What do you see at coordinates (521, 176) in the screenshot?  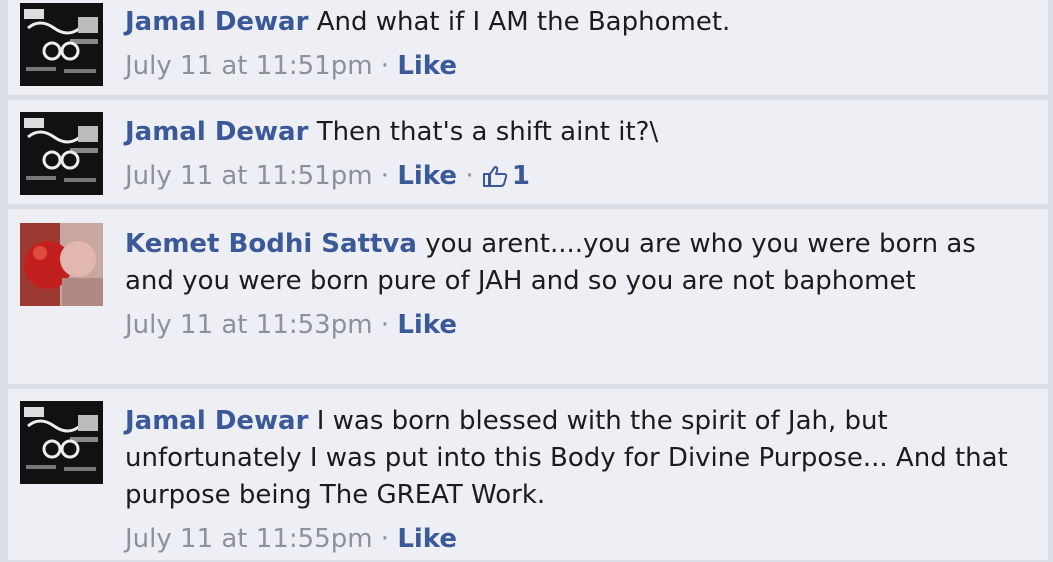 I see `like-count: 1` at bounding box center [521, 176].